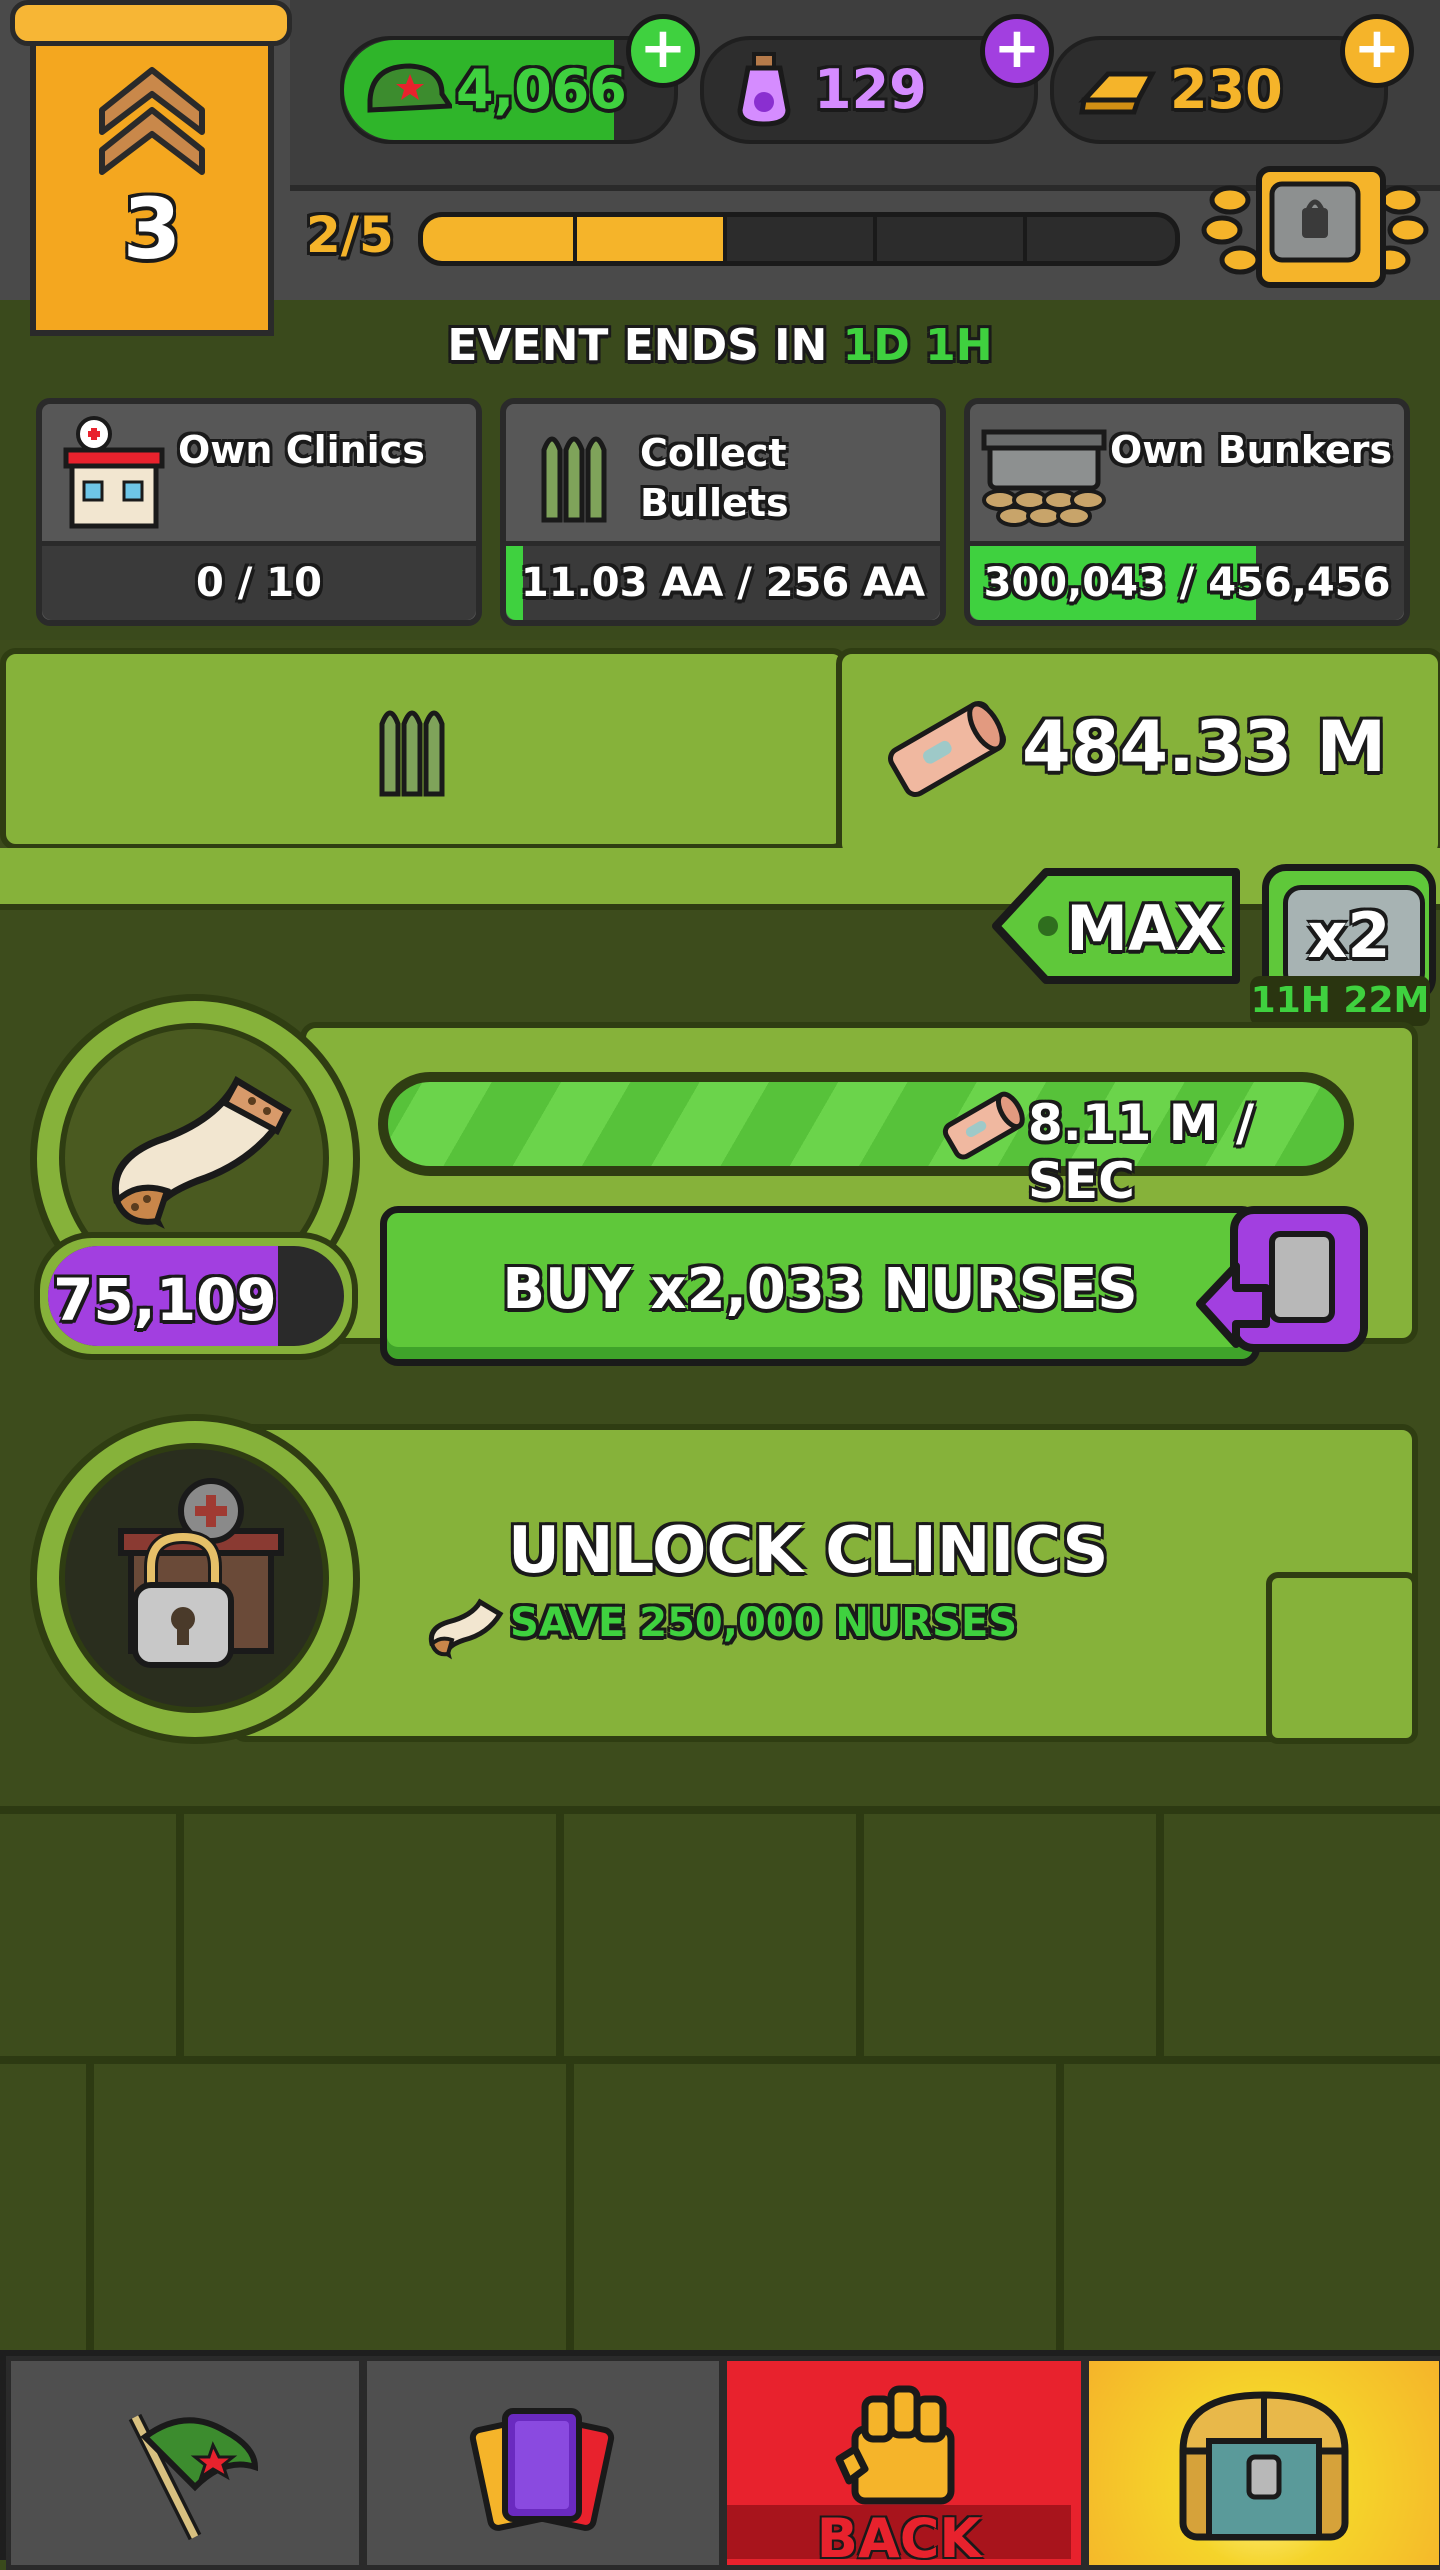 Image resolution: width=1440 pixels, height=2570 pixels. Describe the element at coordinates (870, 89) in the screenshot. I see `potion-value: 129` at that location.